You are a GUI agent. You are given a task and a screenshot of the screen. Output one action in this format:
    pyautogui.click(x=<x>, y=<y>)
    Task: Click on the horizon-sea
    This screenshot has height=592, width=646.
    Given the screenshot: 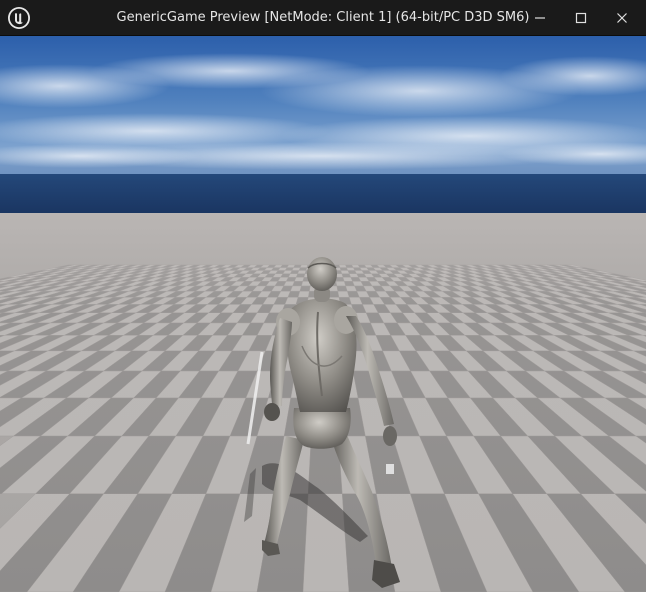 What is the action you would take?
    pyautogui.click(x=323, y=194)
    